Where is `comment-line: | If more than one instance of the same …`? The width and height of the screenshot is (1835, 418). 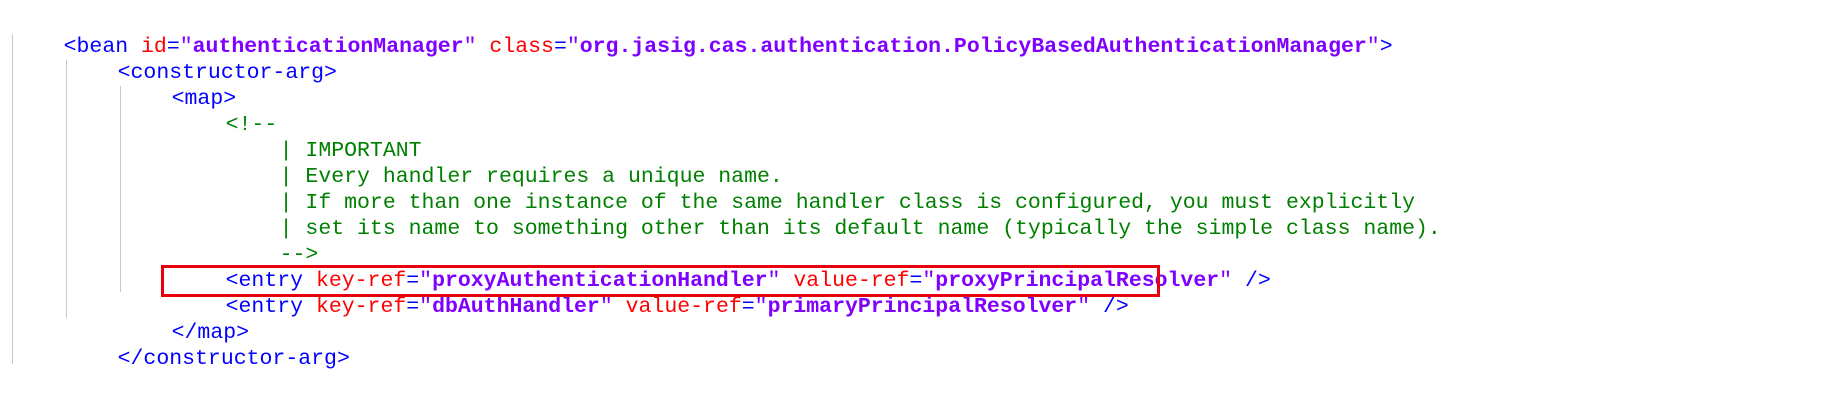
comment-line: | If more than one instance of the same … is located at coordinates (847, 203).